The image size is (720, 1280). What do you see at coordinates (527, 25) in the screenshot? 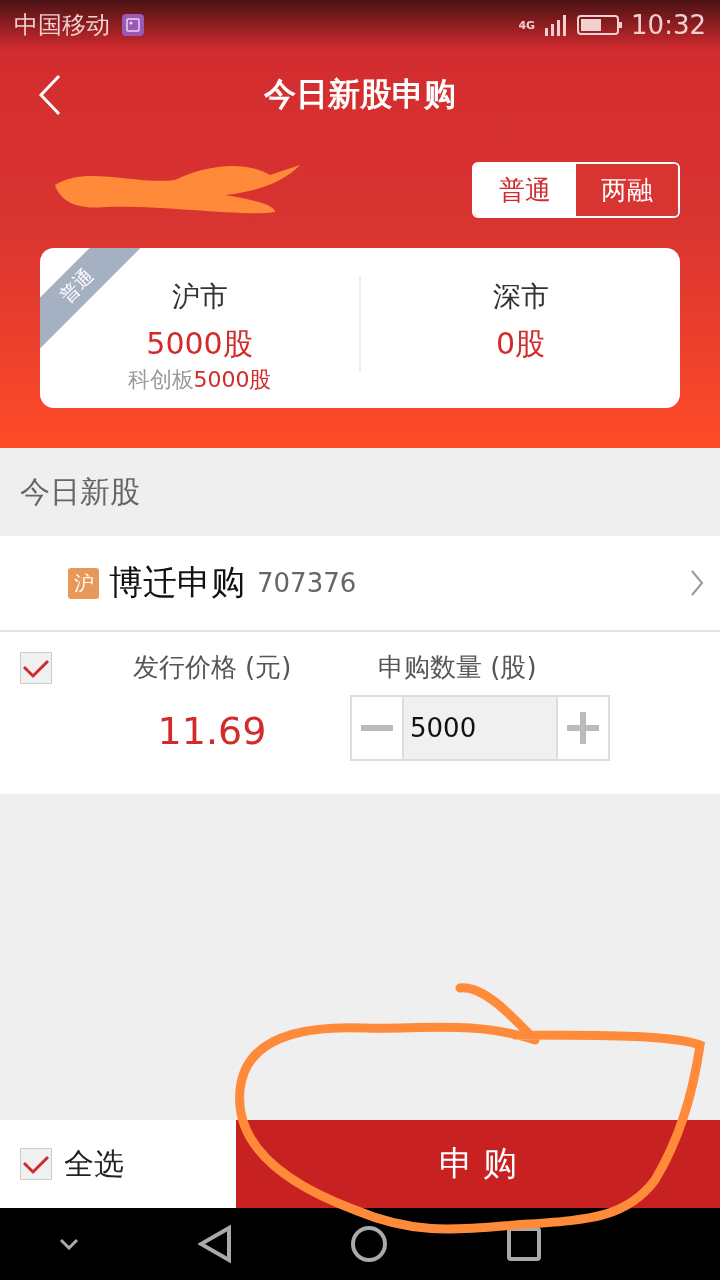
I see `network-type: 4G` at bounding box center [527, 25].